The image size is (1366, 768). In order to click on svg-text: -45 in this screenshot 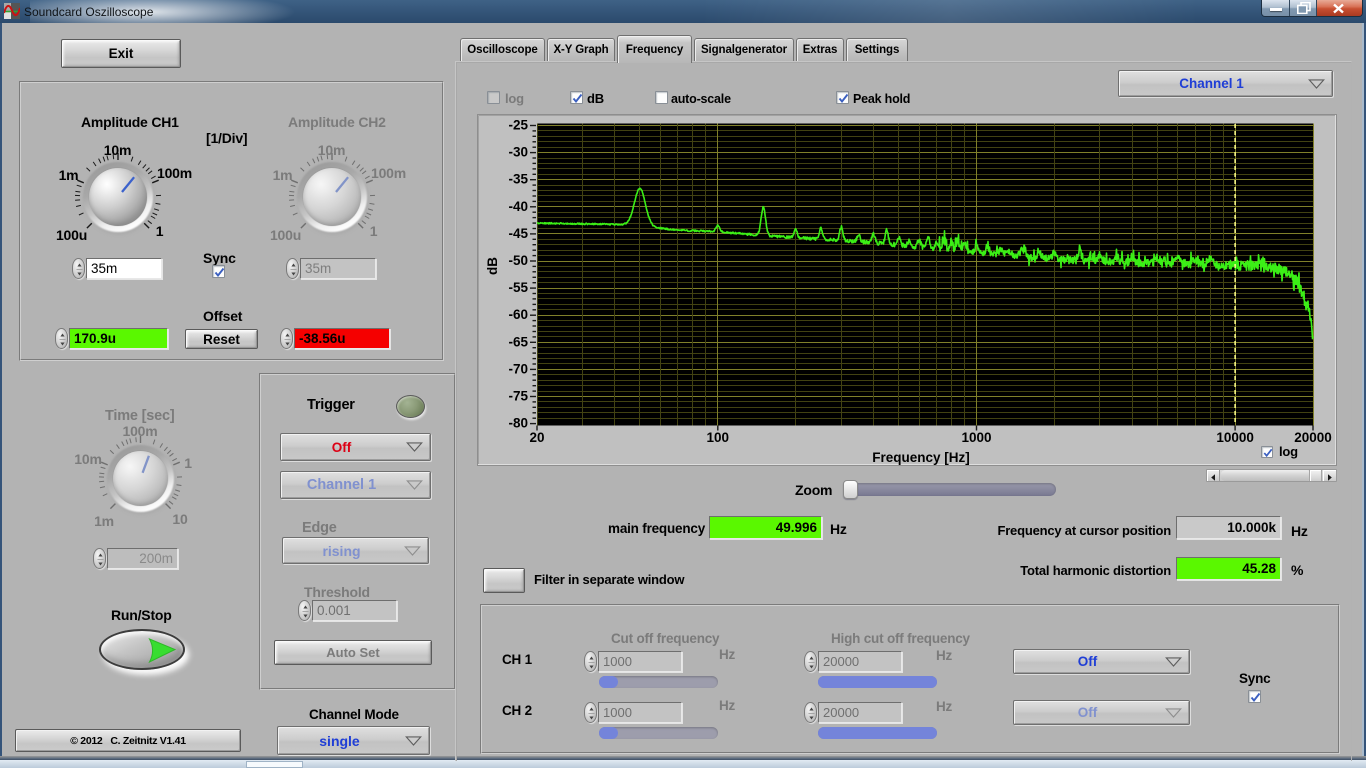, I will do `click(518, 233)`.